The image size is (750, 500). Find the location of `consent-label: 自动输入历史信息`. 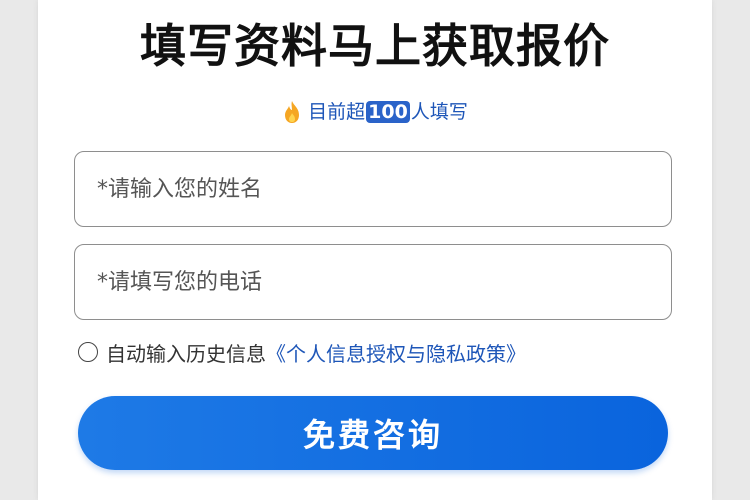

consent-label: 自动输入历史信息 is located at coordinates (186, 353).